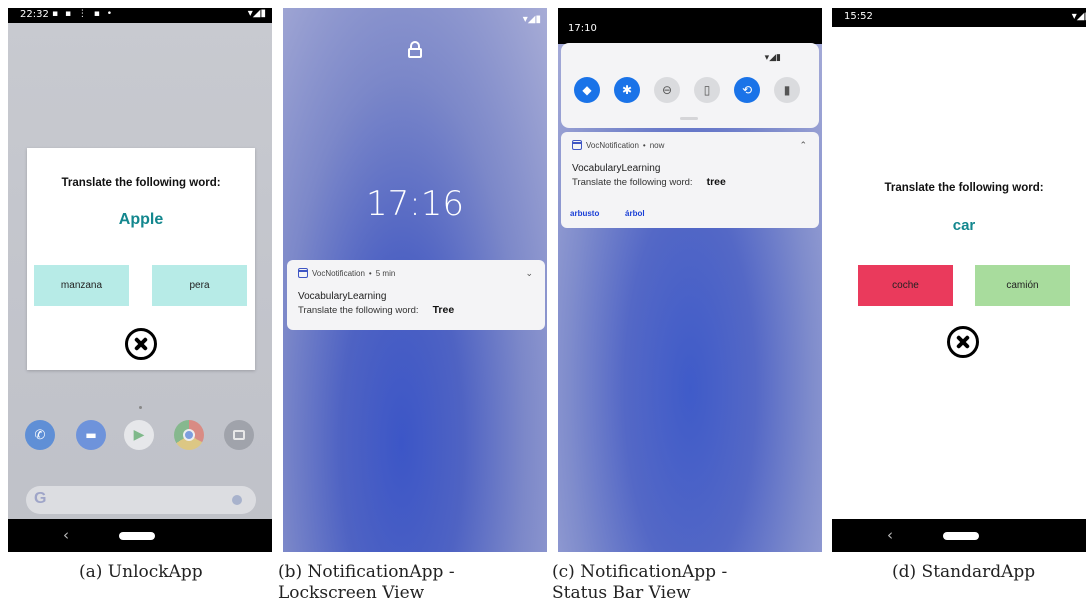 The image size is (1086, 607). I want to click on assistant-icon, so click(237, 500).